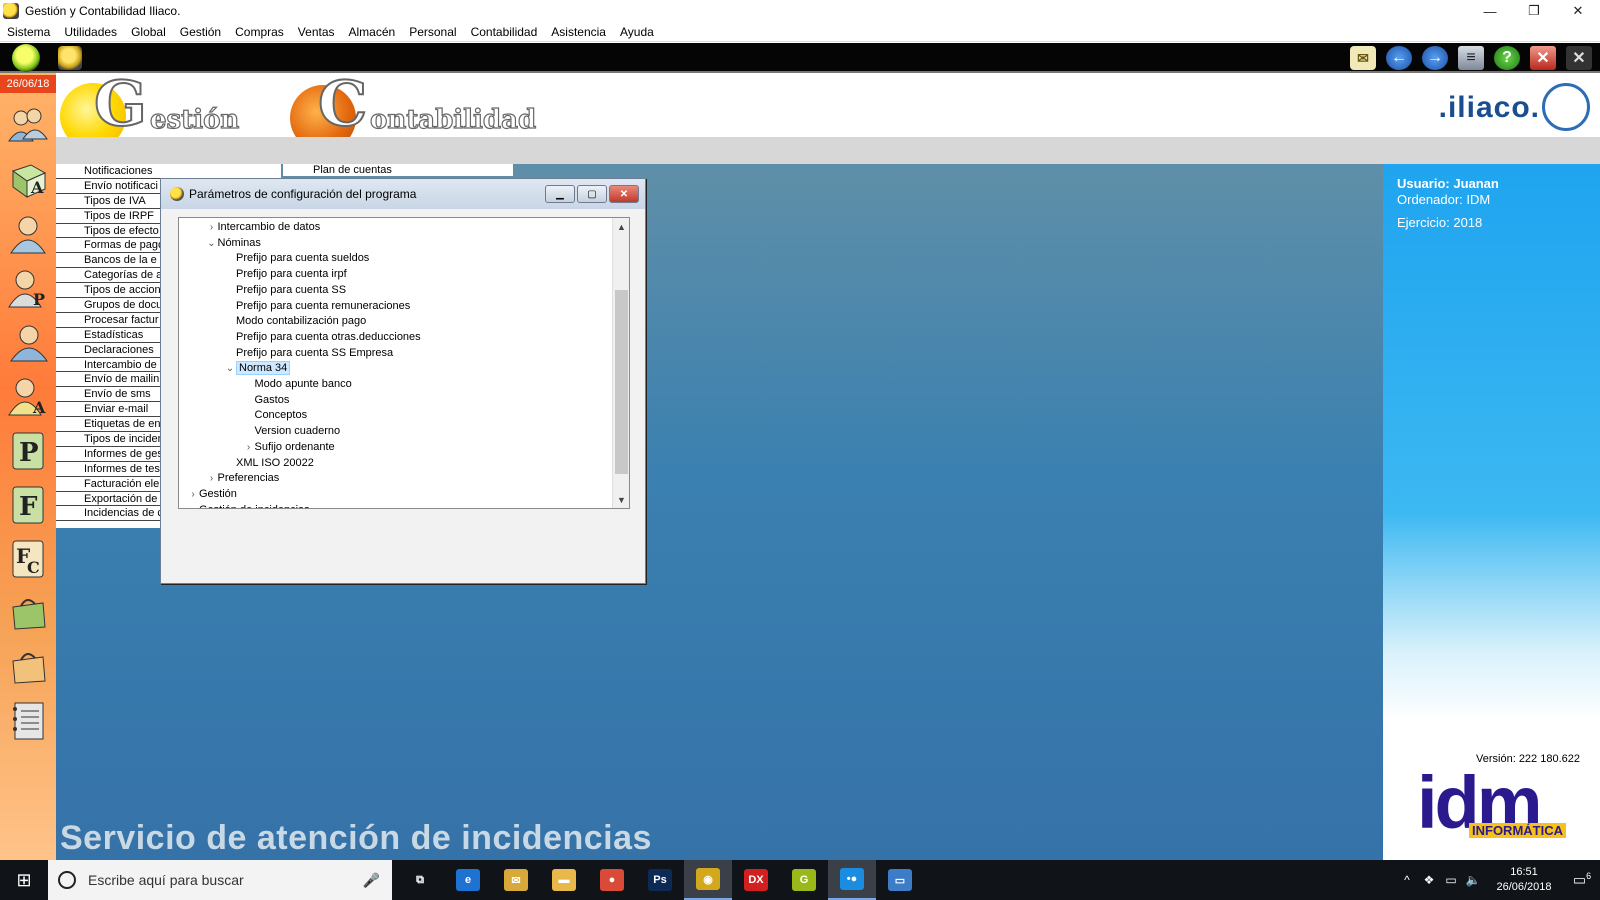 The image size is (1600, 900). I want to click on scroll-up-icon: ▲, so click(621, 226).